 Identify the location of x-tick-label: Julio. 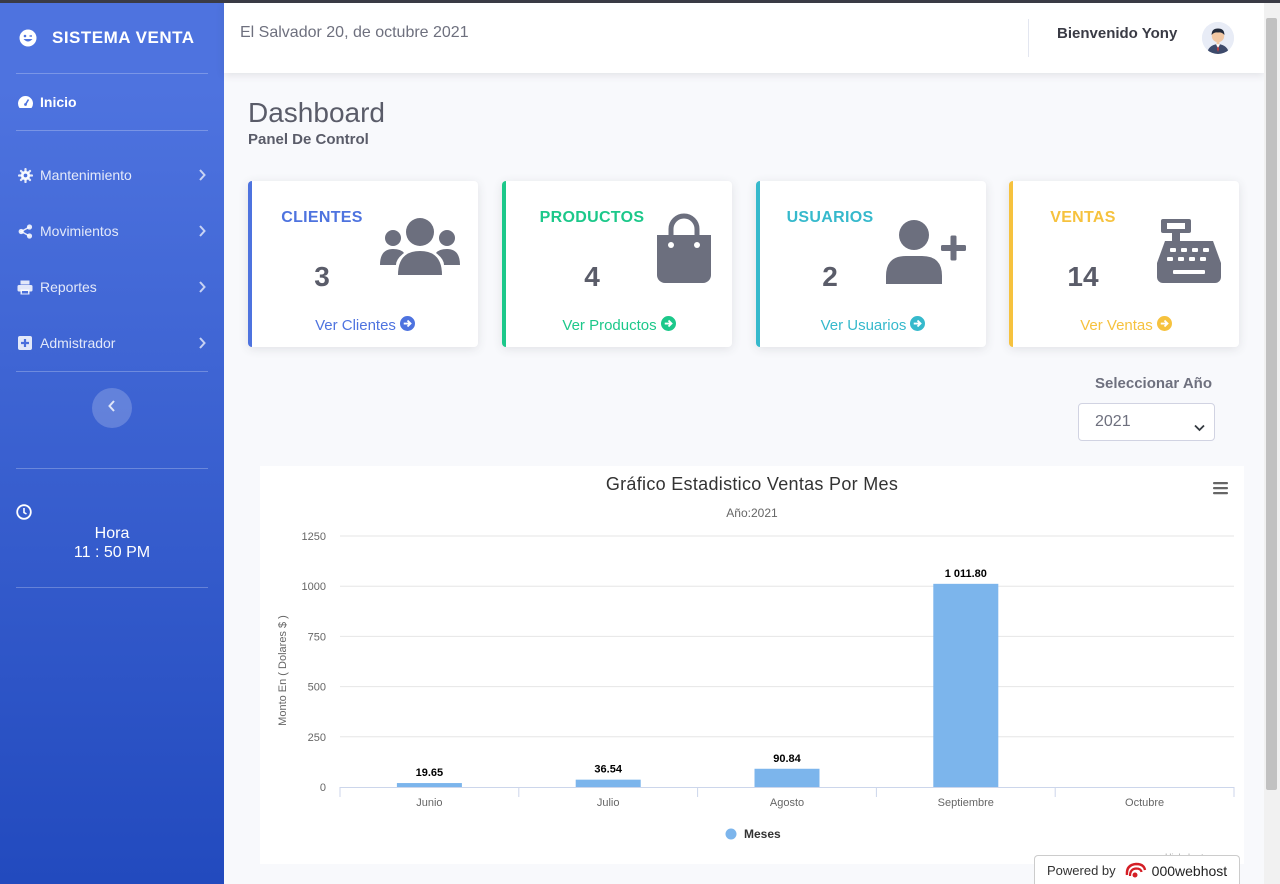
(608, 803).